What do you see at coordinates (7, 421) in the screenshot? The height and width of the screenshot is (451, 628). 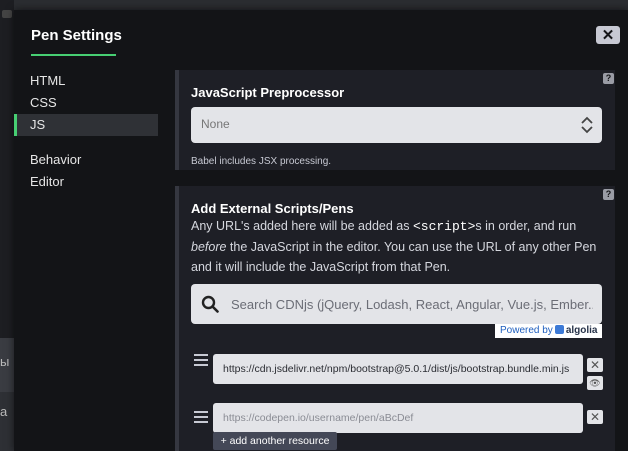 I see `backdrop-panel-lower` at bounding box center [7, 421].